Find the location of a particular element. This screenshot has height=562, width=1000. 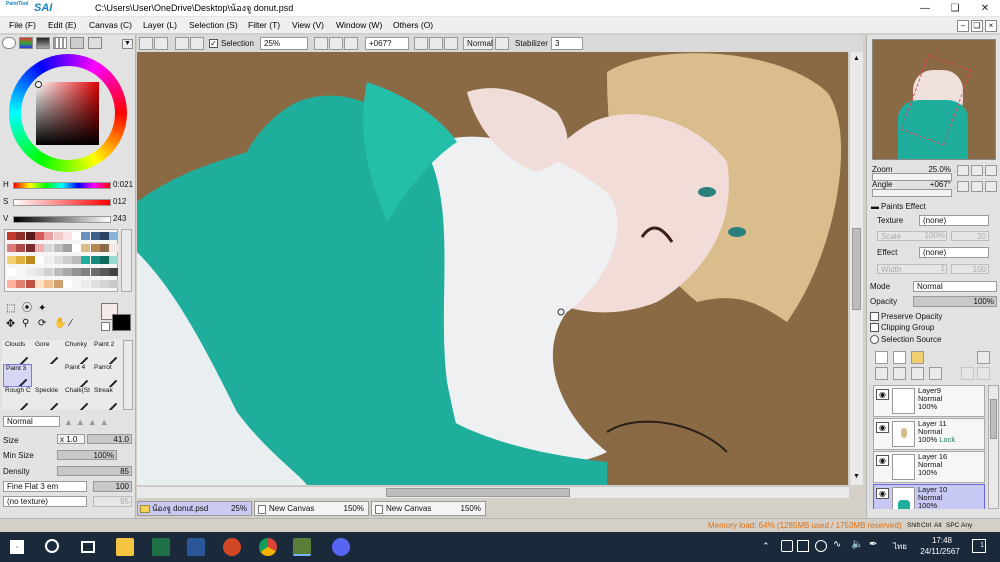

rotate-tool-icon: ⟳ is located at coordinates (42, 324).